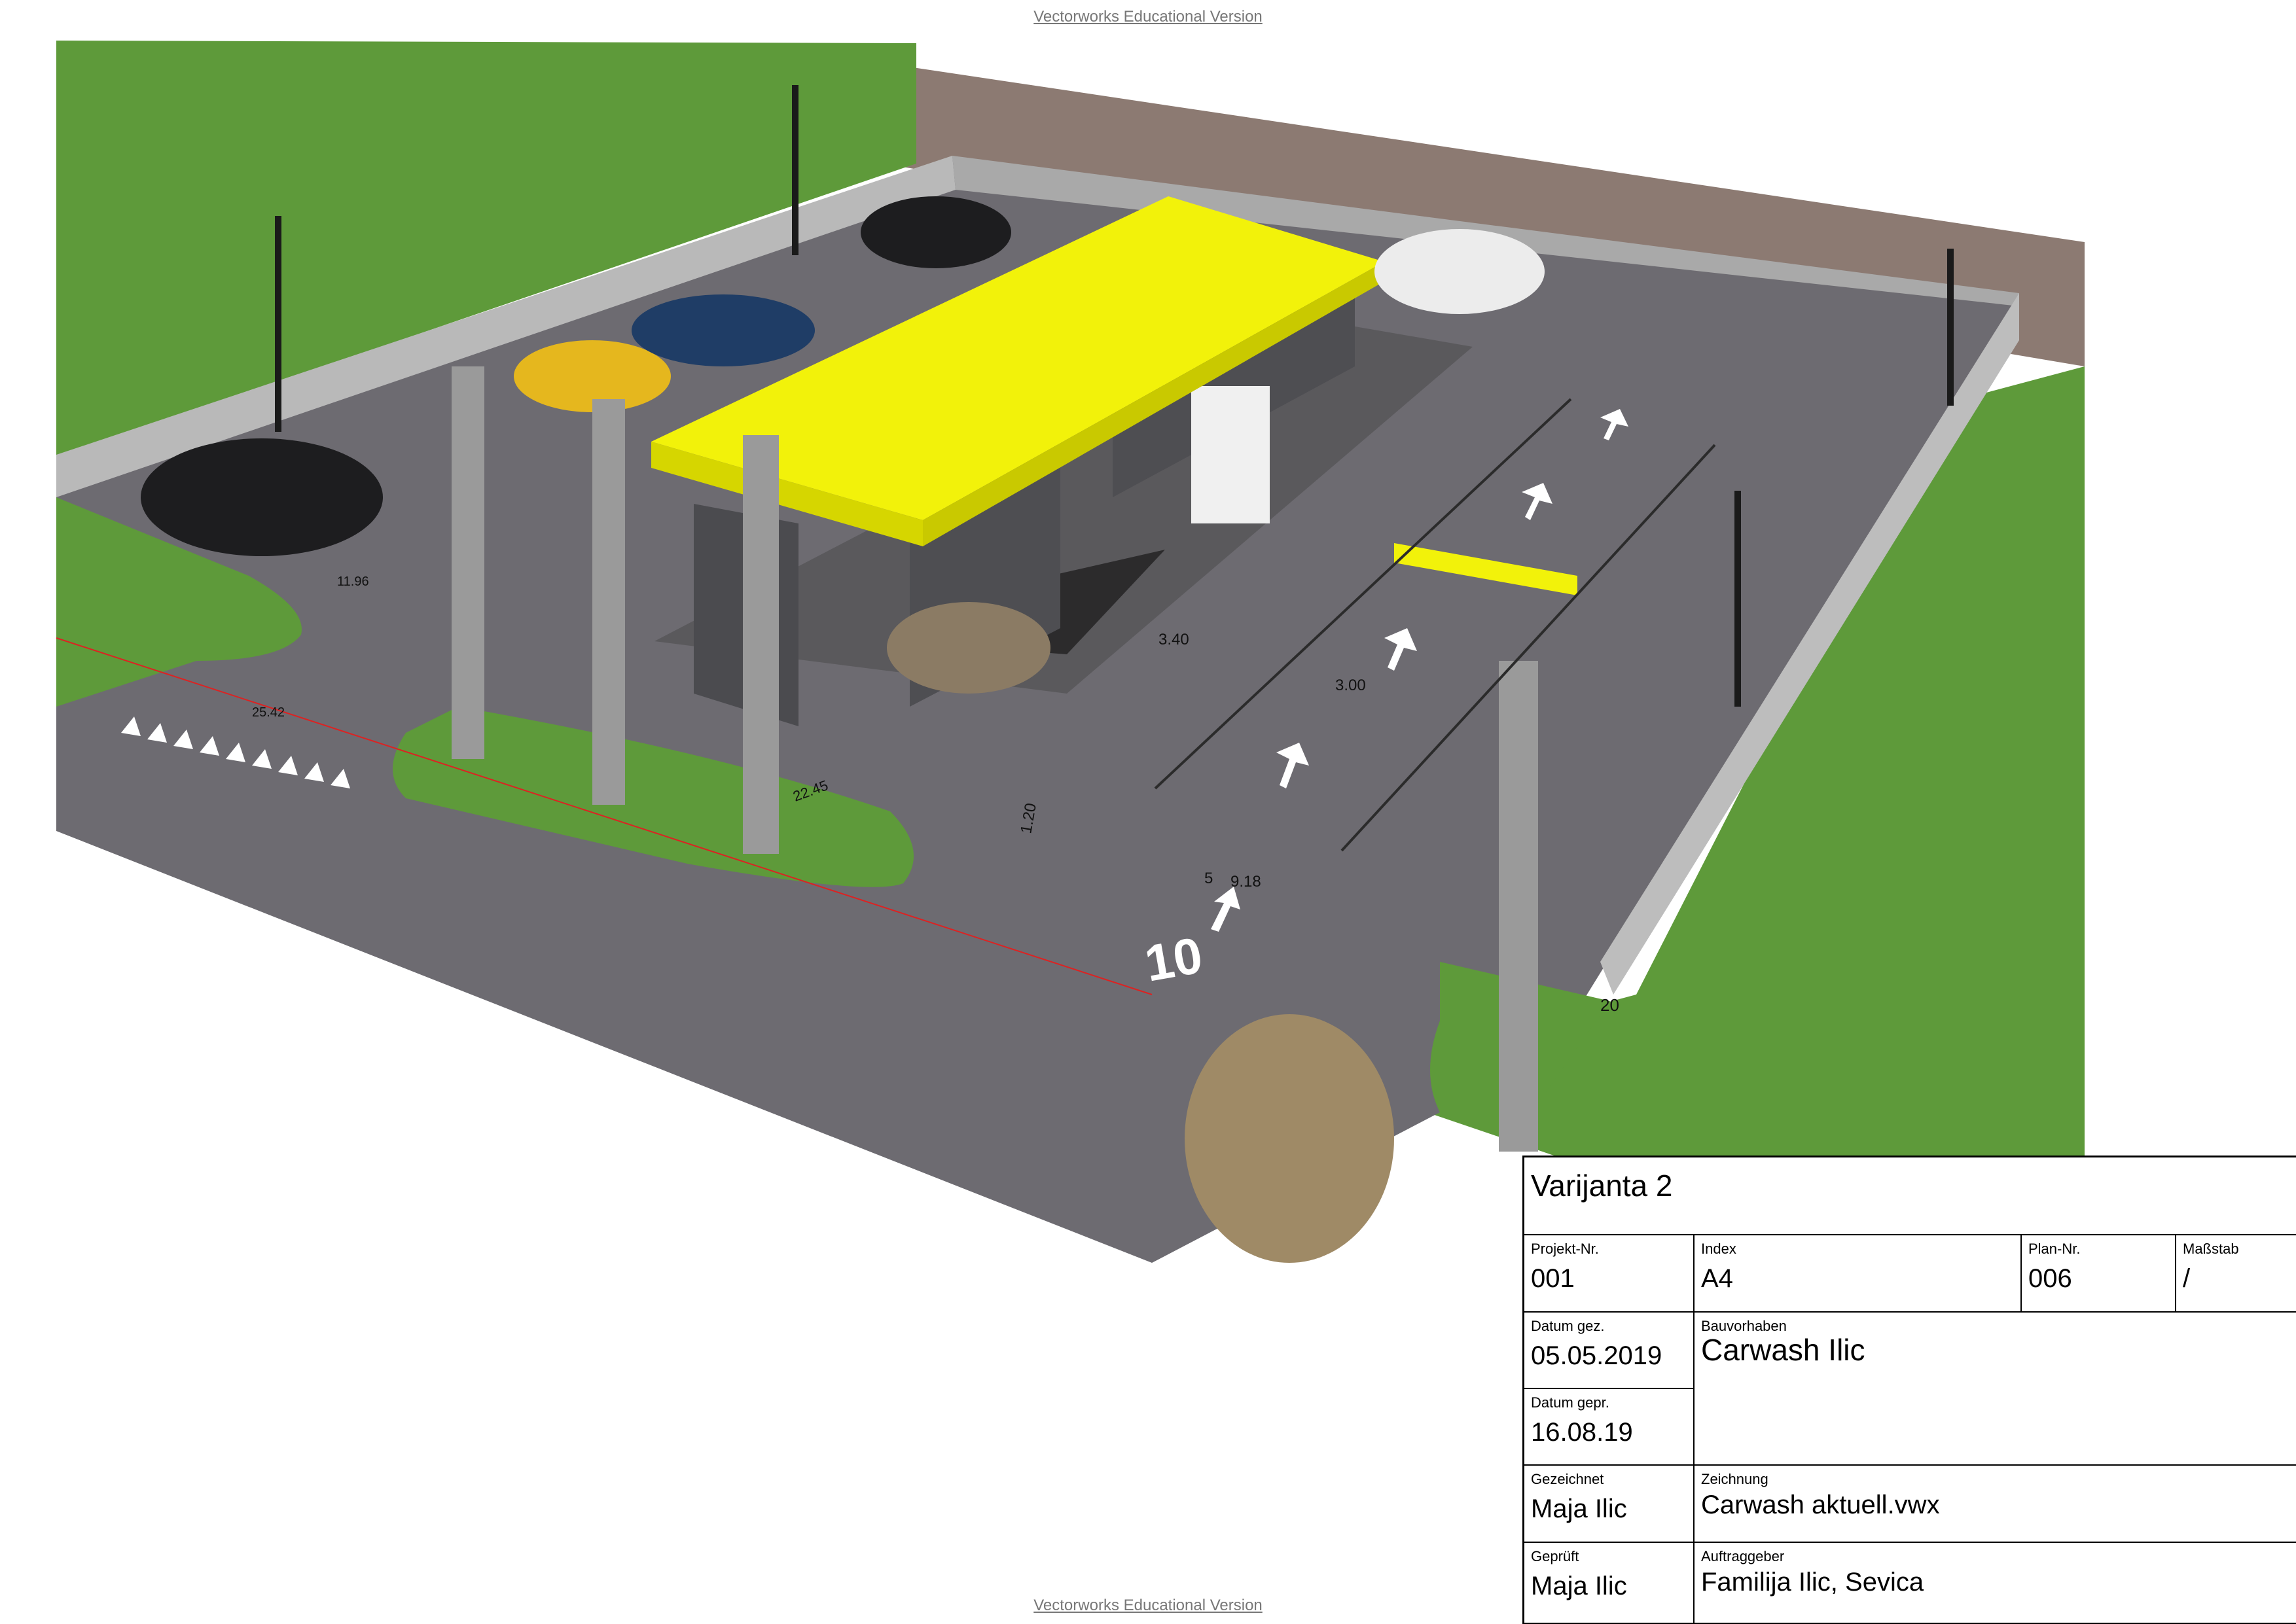 The width and height of the screenshot is (2296, 1624). I want to click on drawing-title: Varijanta 2, so click(1602, 1186).